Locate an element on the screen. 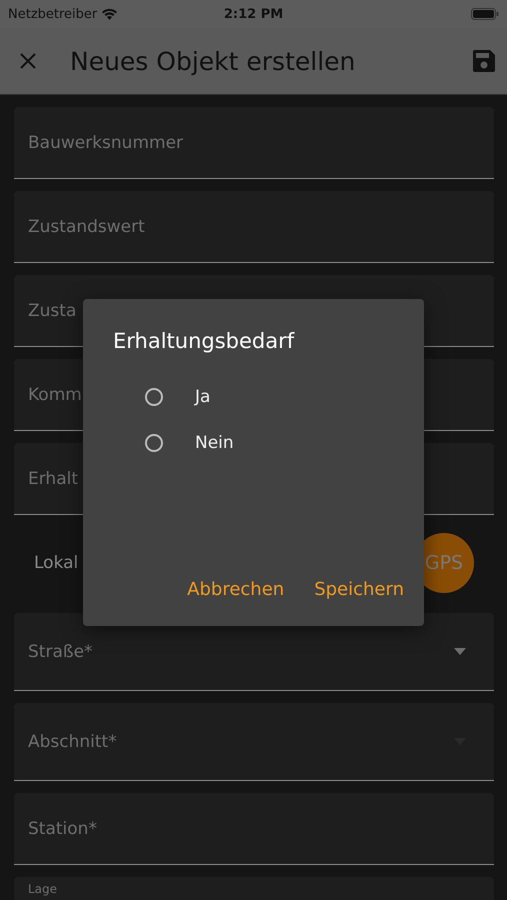 Image resolution: width=507 pixels, height=900 pixels. dialog-title: Erhaltungsbedarf is located at coordinates (204, 341).